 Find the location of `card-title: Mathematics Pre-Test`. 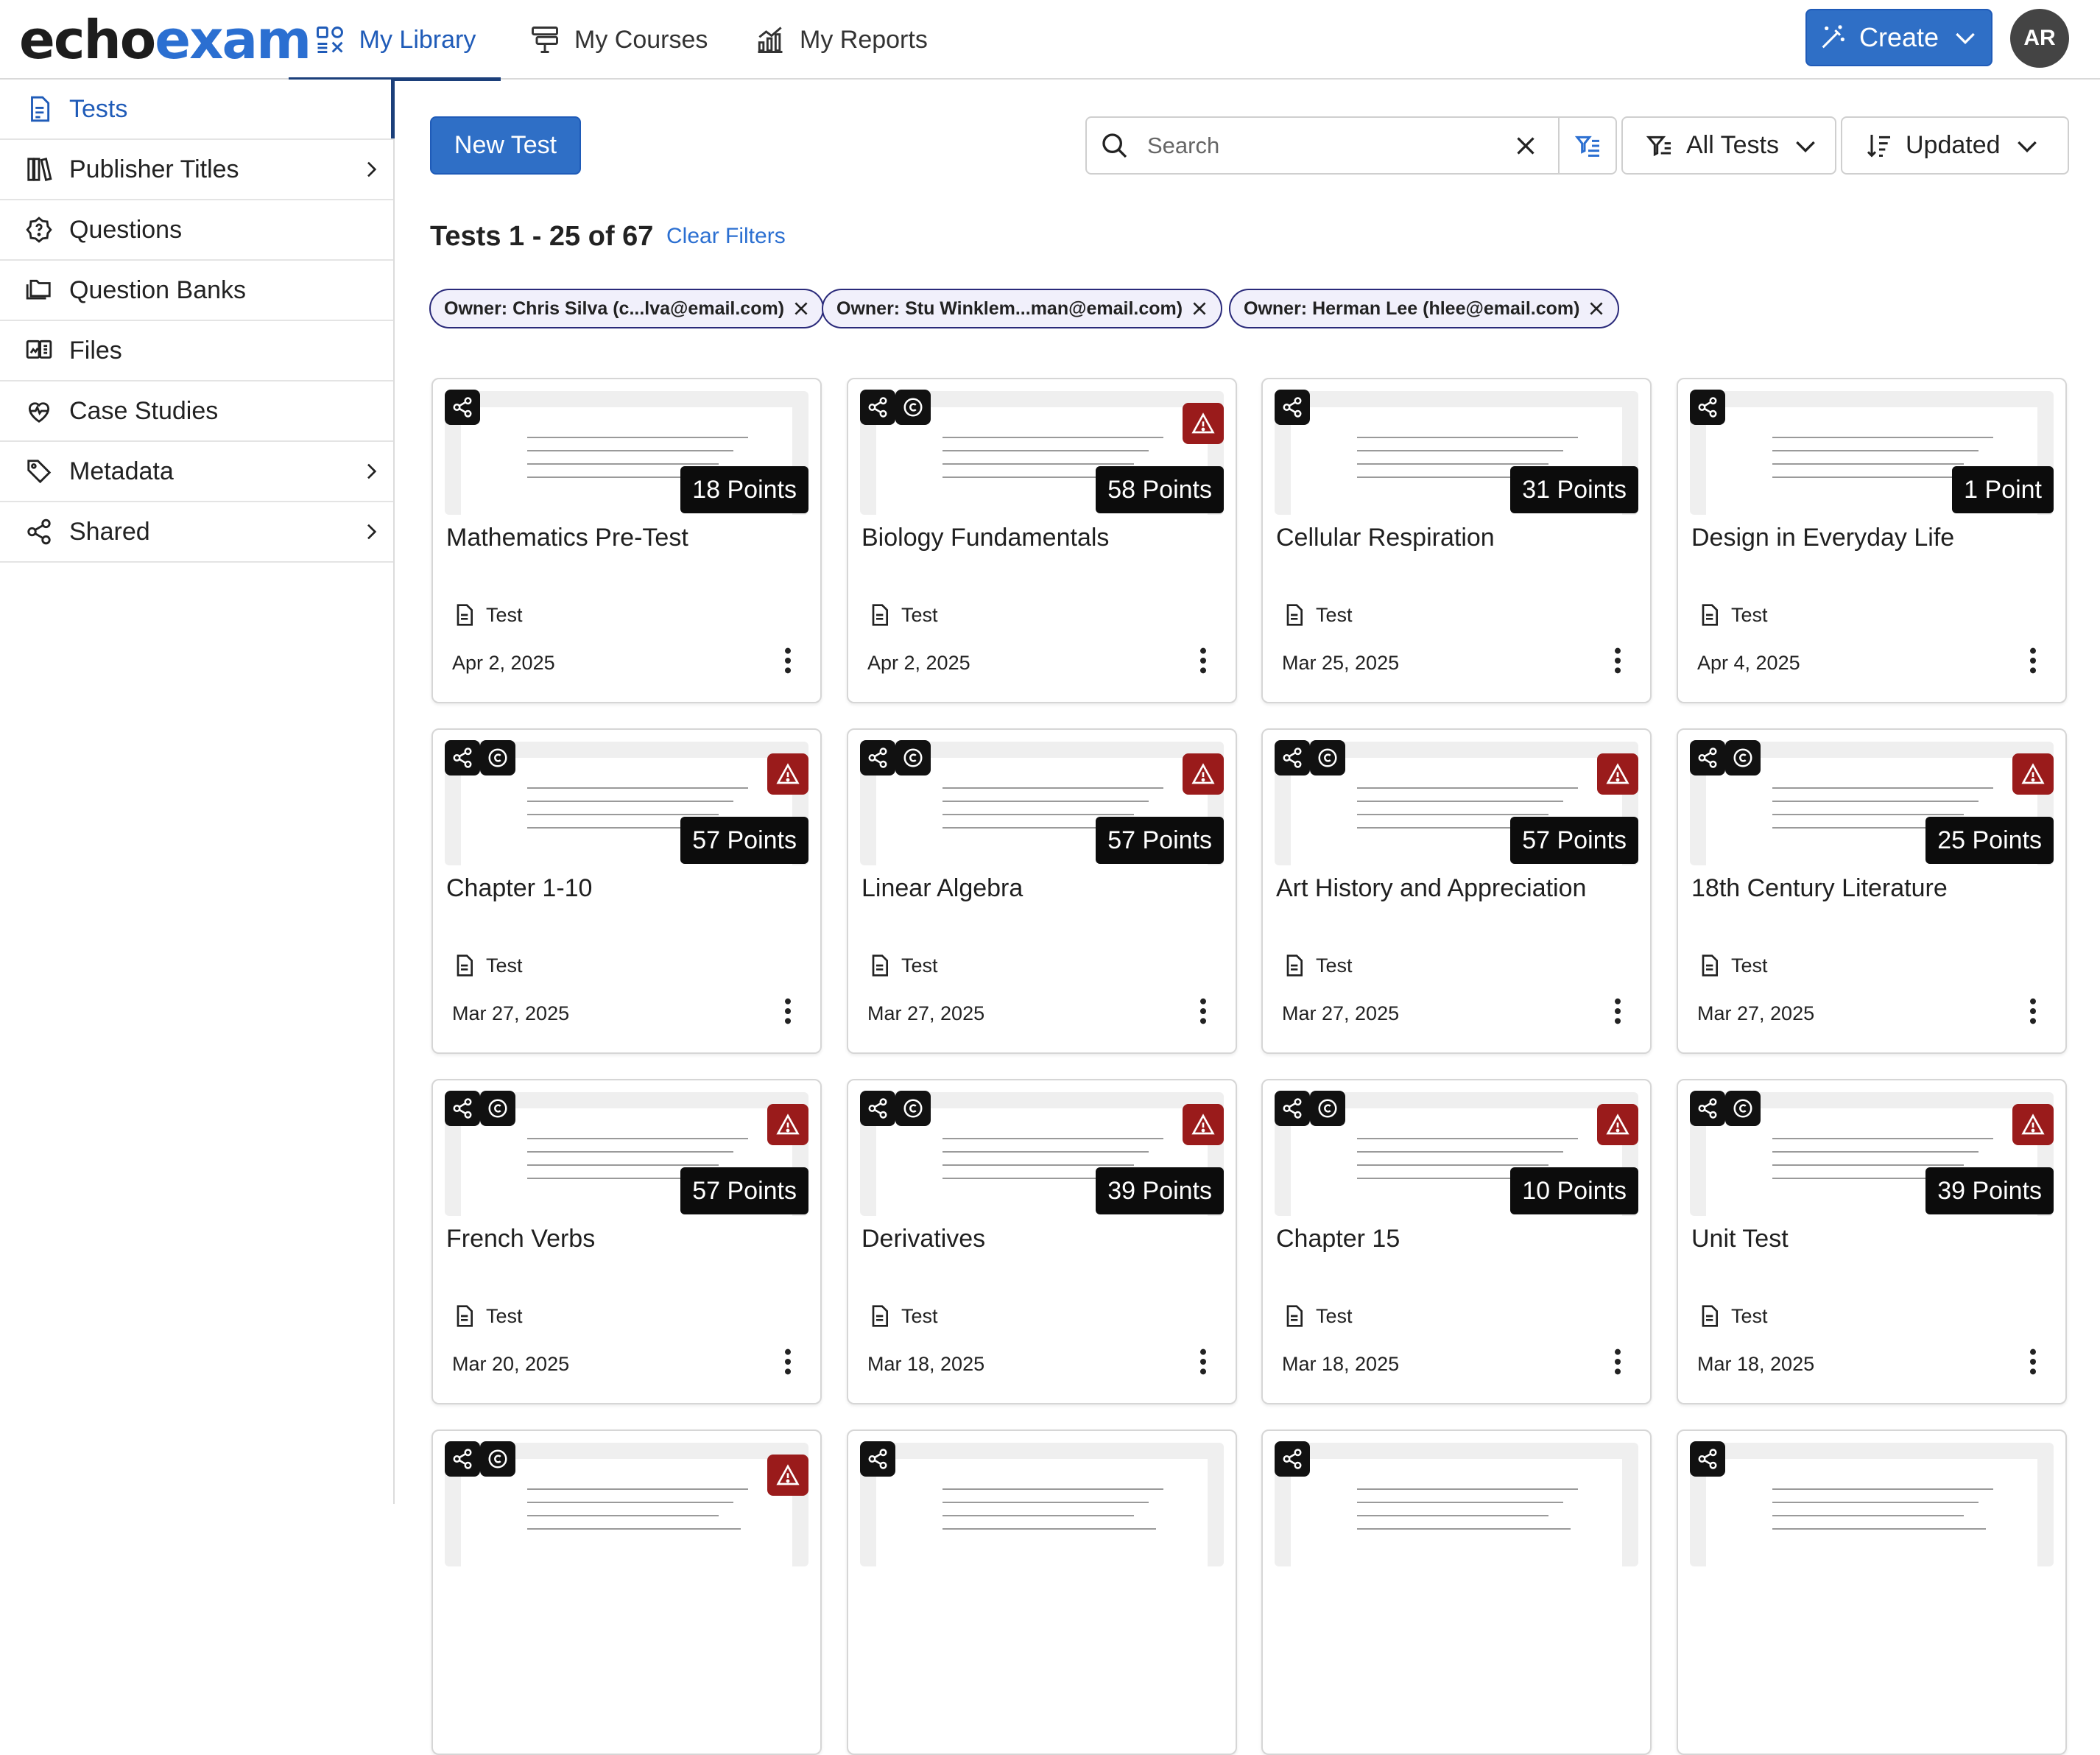

card-title: Mathematics Pre-Test is located at coordinates (567, 538).